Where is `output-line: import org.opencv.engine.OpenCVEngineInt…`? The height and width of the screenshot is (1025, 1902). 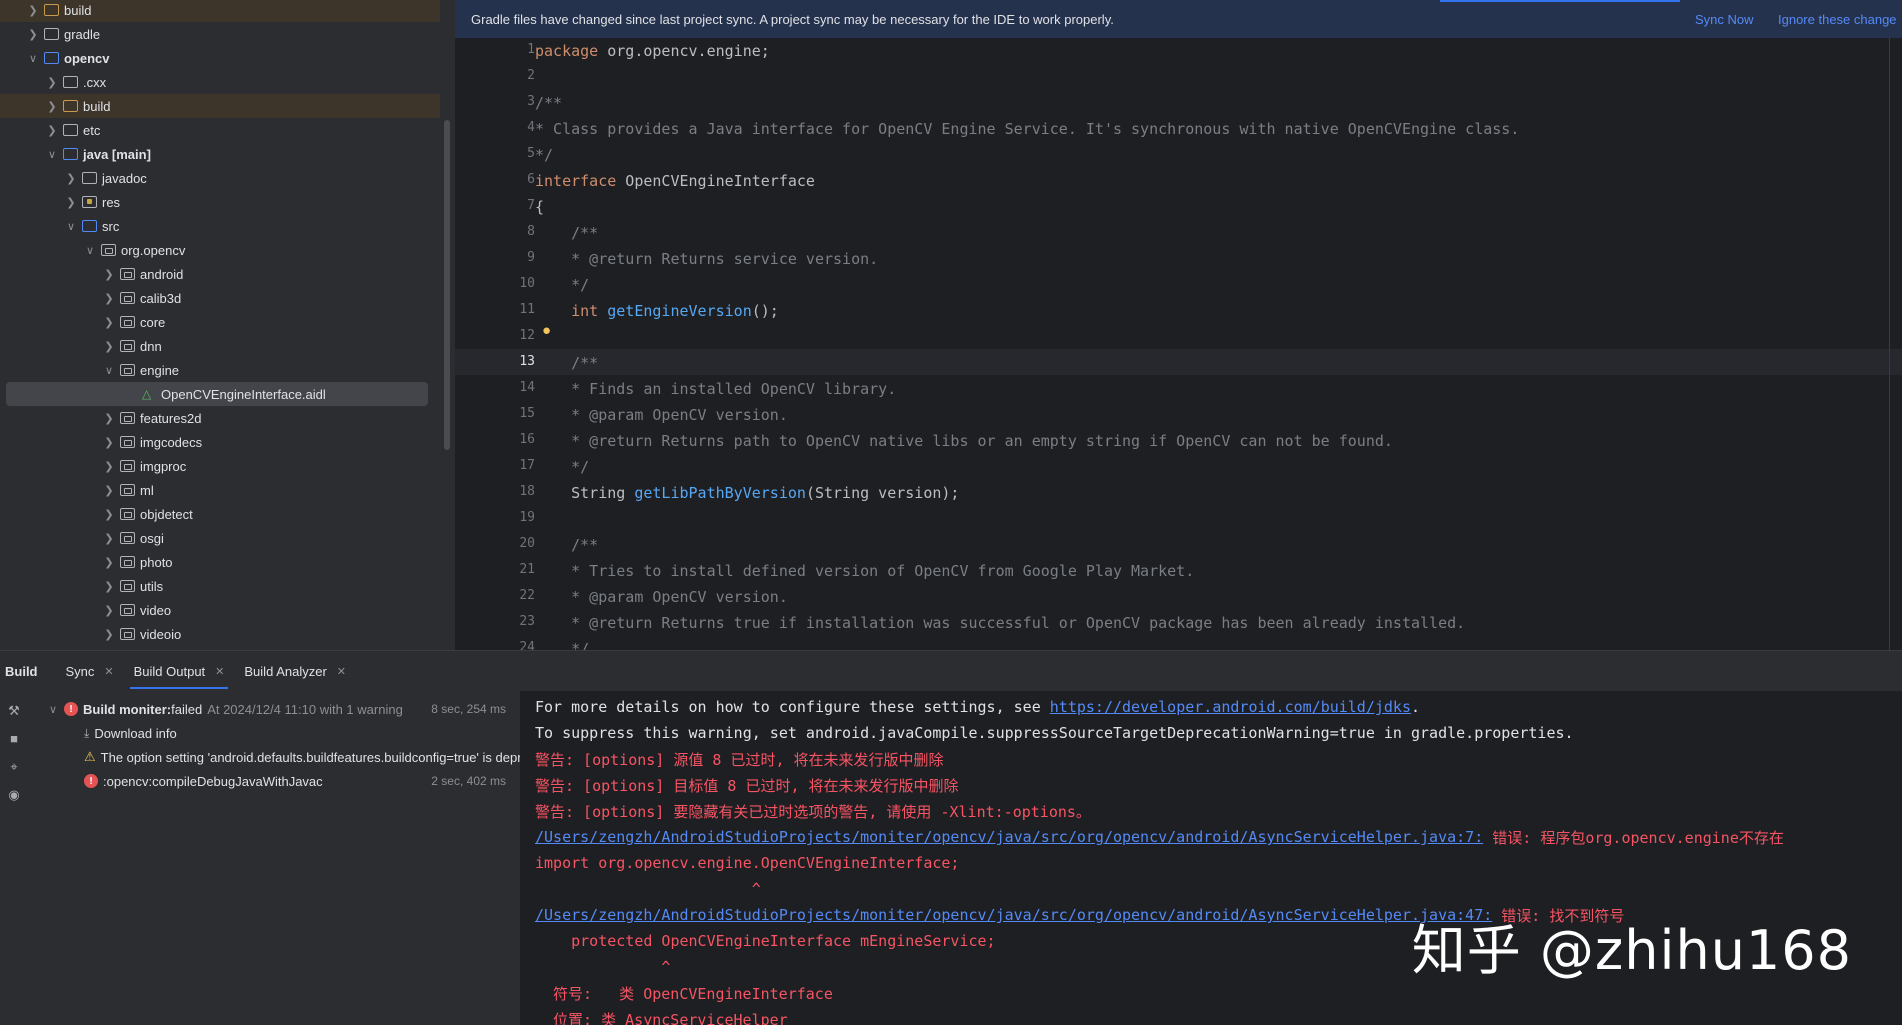
output-line: import org.opencv.engine.OpenCVEngineInt… is located at coordinates (747, 863).